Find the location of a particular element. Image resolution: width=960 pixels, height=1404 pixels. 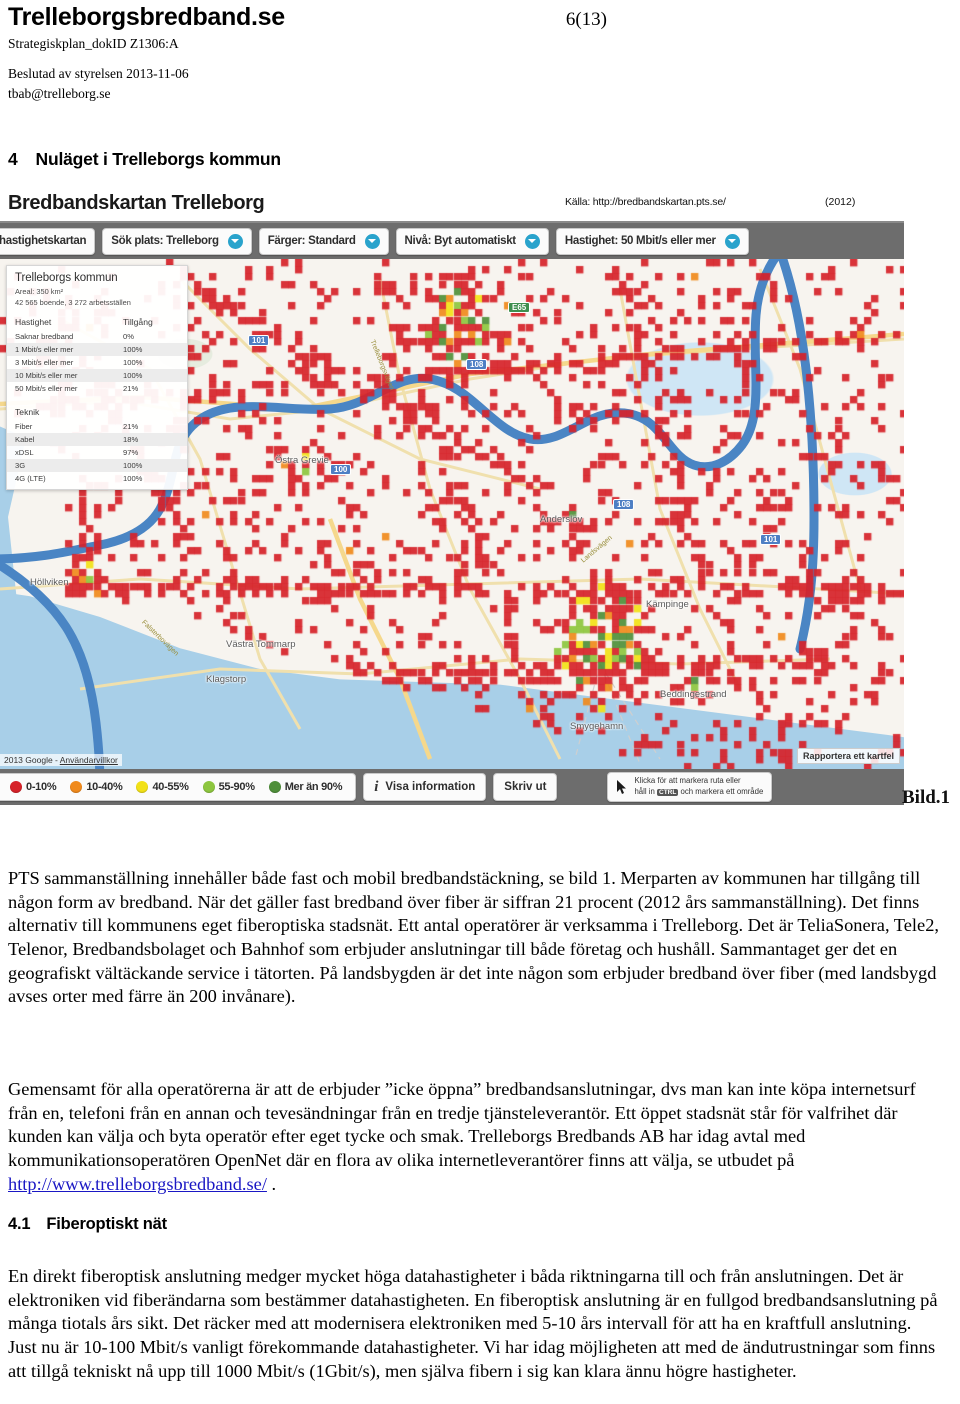

table-row: xDSL 97% is located at coordinates (97, 452).